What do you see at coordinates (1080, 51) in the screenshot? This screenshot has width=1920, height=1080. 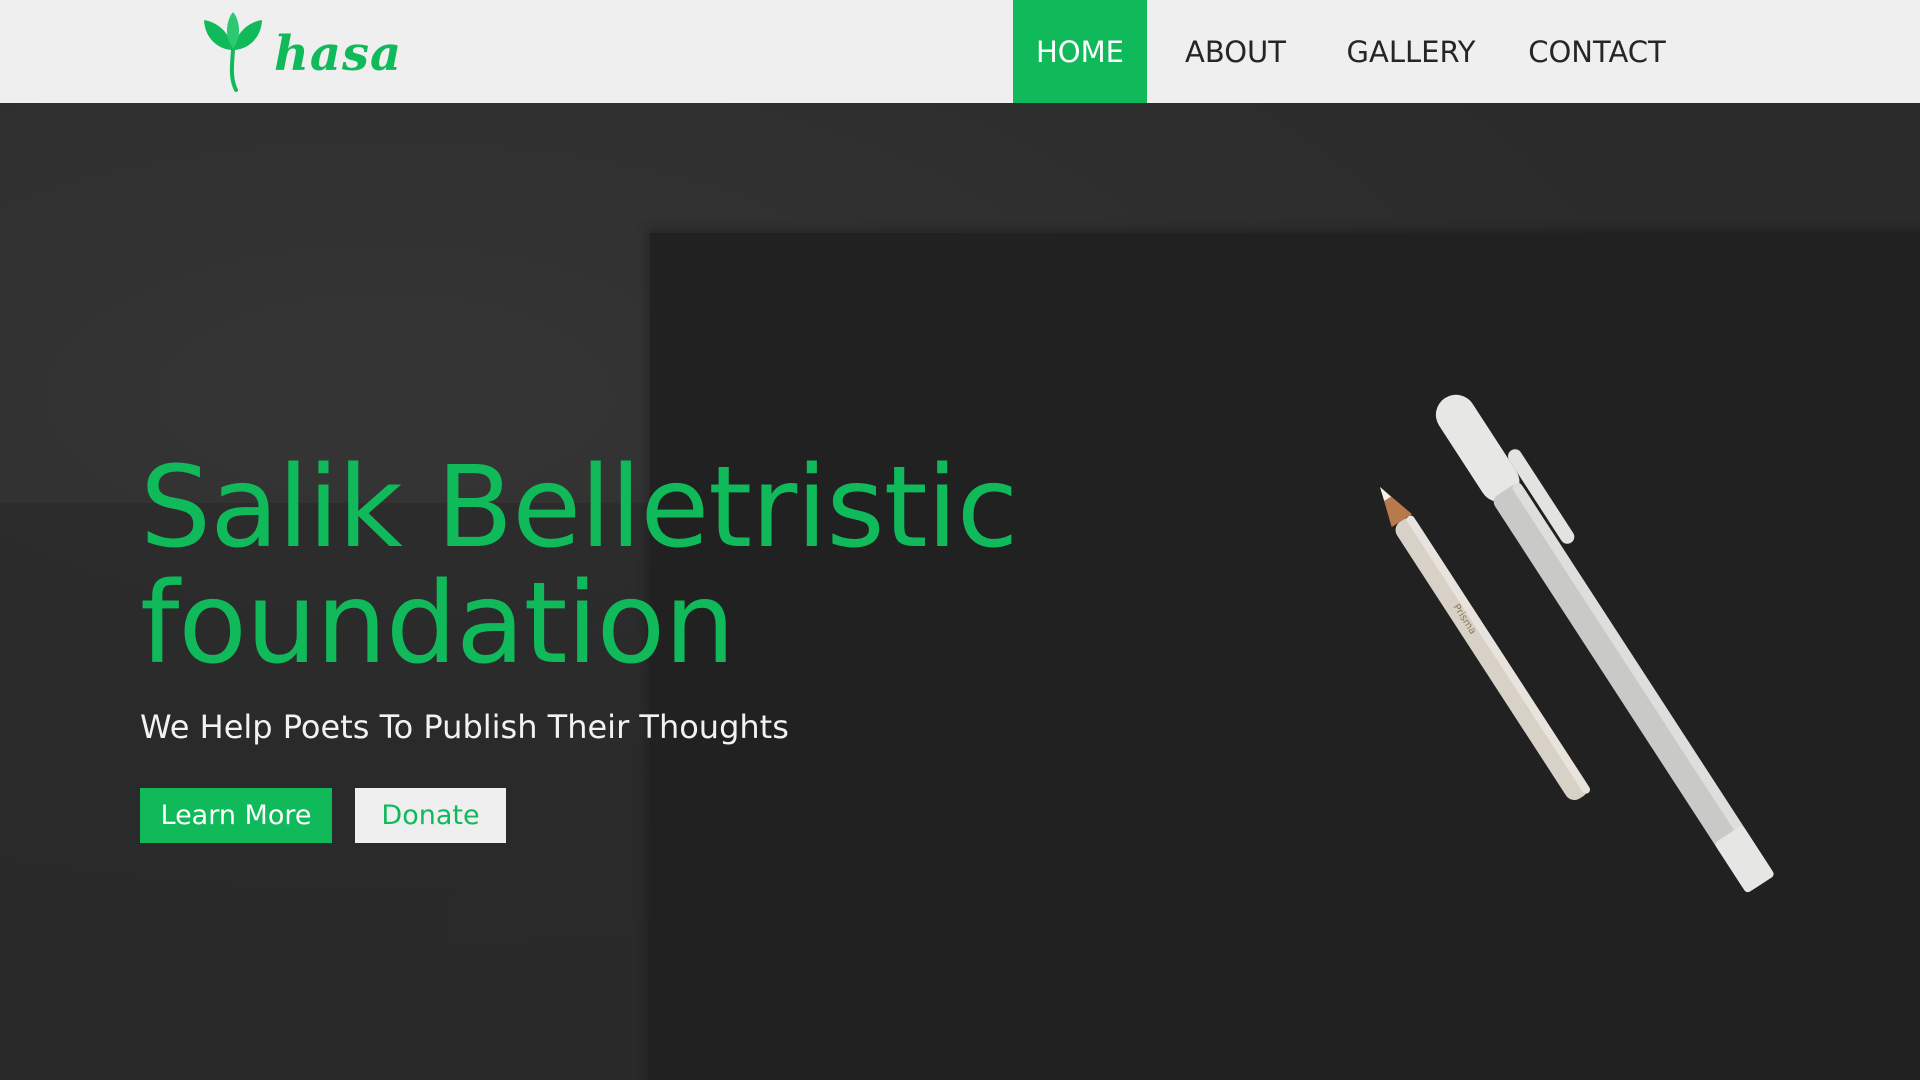 I see `nav-home: HOME` at bounding box center [1080, 51].